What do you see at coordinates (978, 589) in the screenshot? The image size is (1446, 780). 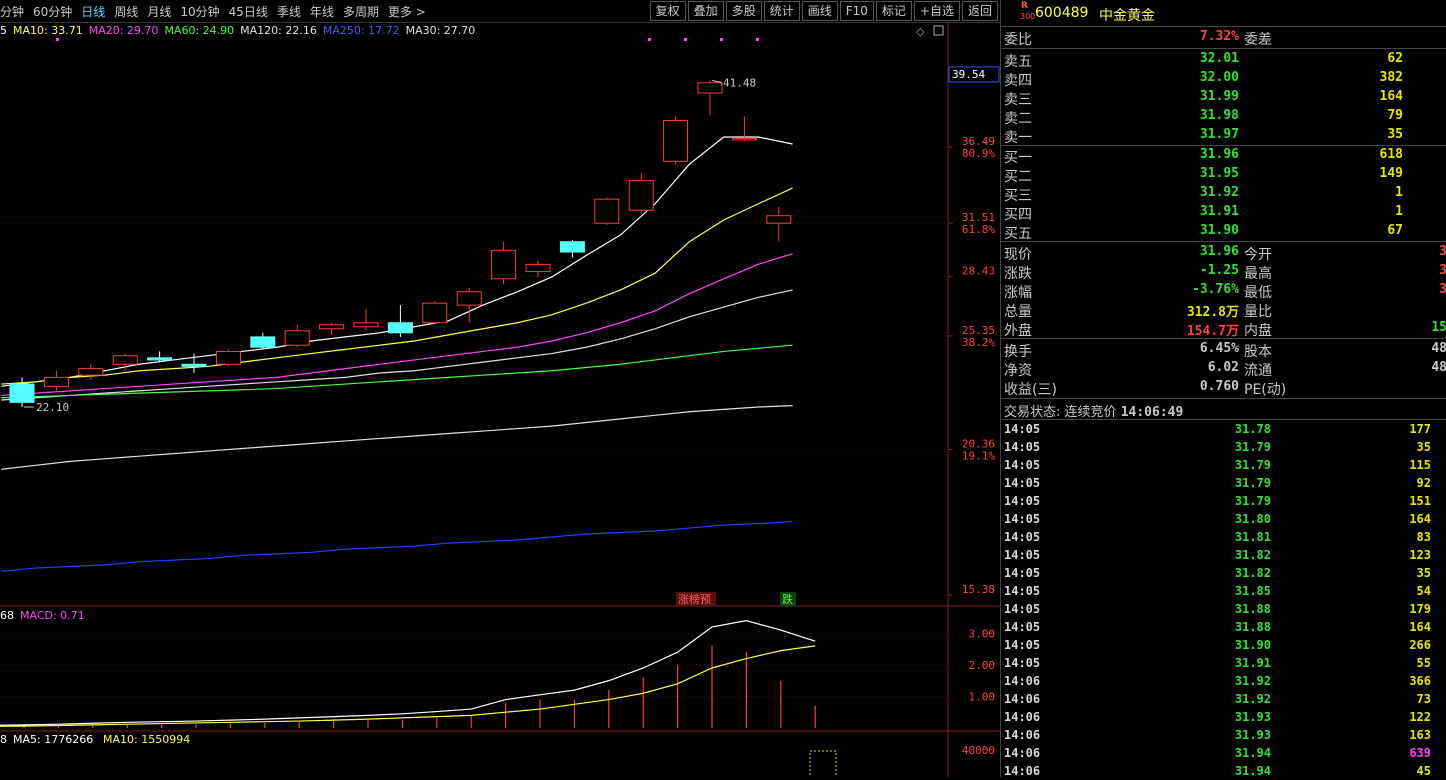 I see `price-tick-label: 15.38` at bounding box center [978, 589].